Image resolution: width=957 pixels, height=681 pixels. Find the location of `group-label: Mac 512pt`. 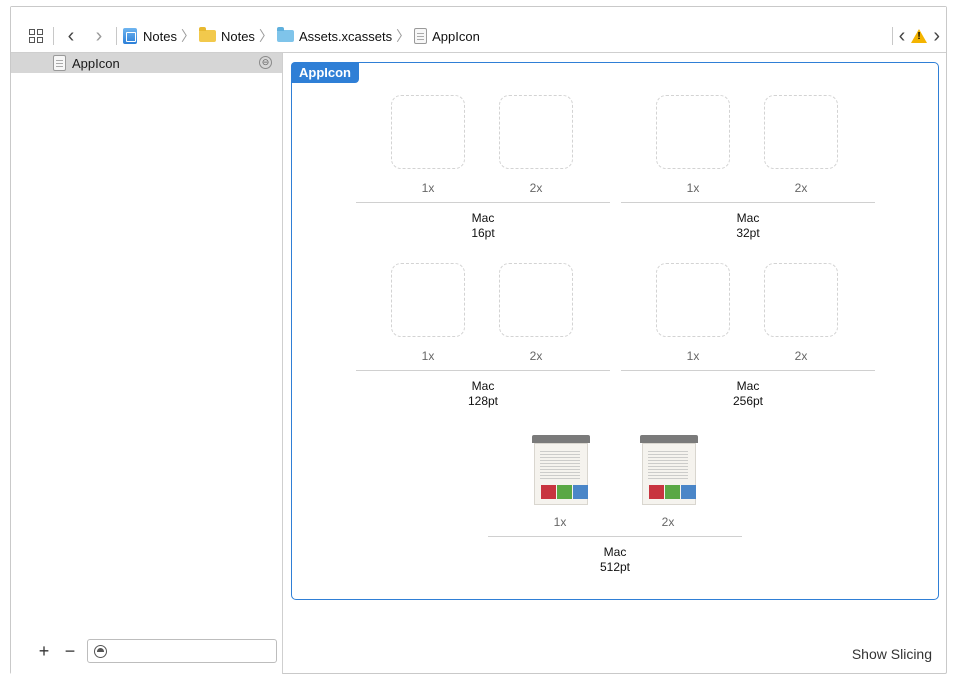

group-label: Mac 512pt is located at coordinates (615, 560).